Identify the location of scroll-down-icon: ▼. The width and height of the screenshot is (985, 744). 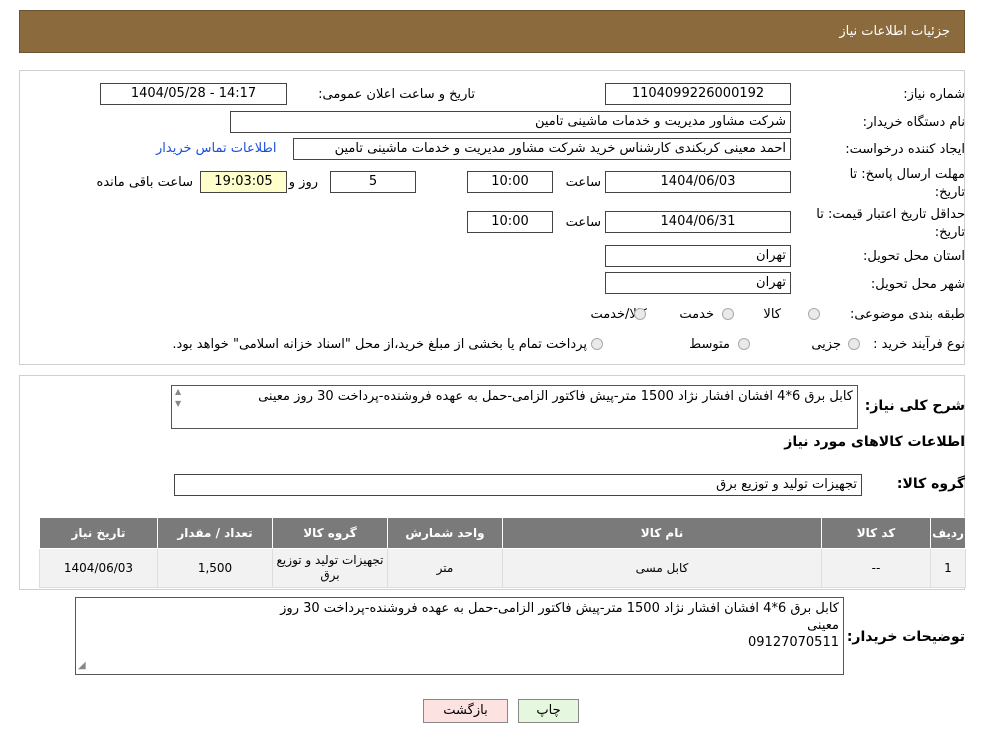
(178, 403).